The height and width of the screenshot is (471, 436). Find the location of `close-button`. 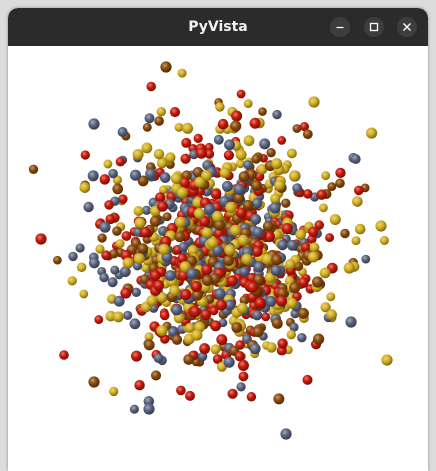

close-button is located at coordinates (407, 27).